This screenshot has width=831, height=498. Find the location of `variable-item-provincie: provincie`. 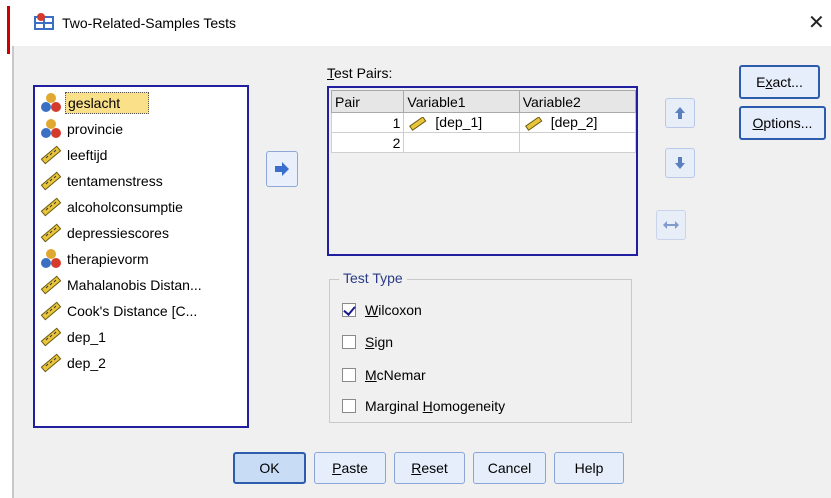

variable-item-provincie: provincie is located at coordinates (82, 129).